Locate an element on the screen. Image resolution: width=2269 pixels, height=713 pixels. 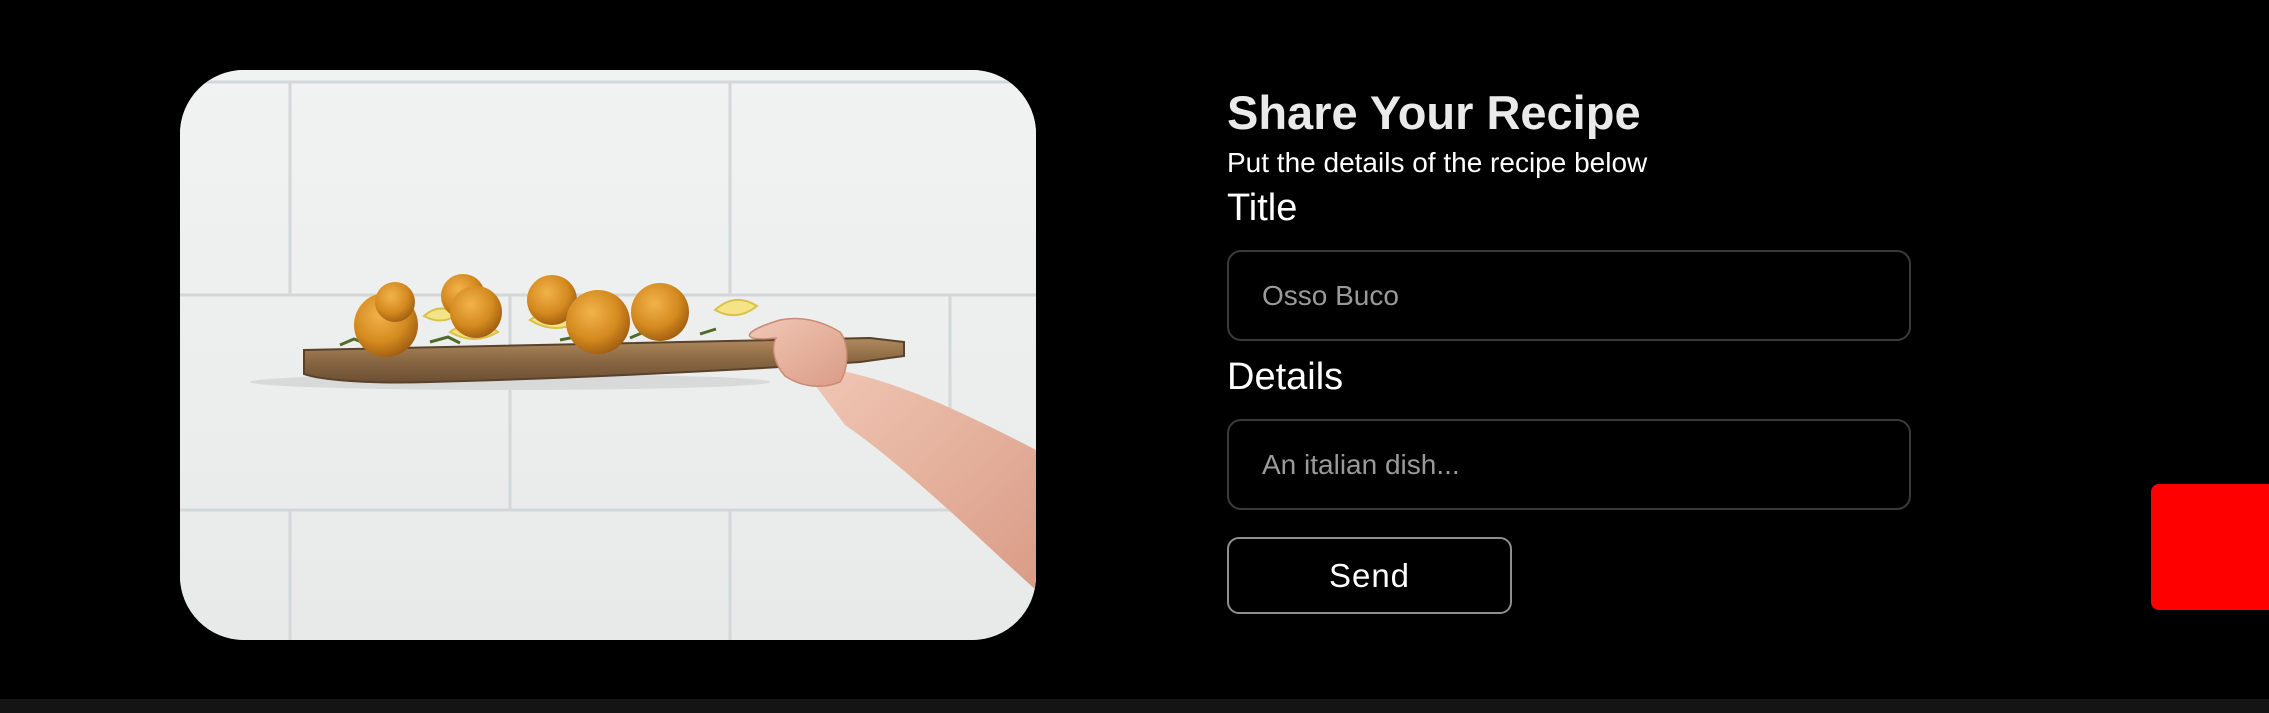
details-input is located at coordinates (1569, 464).